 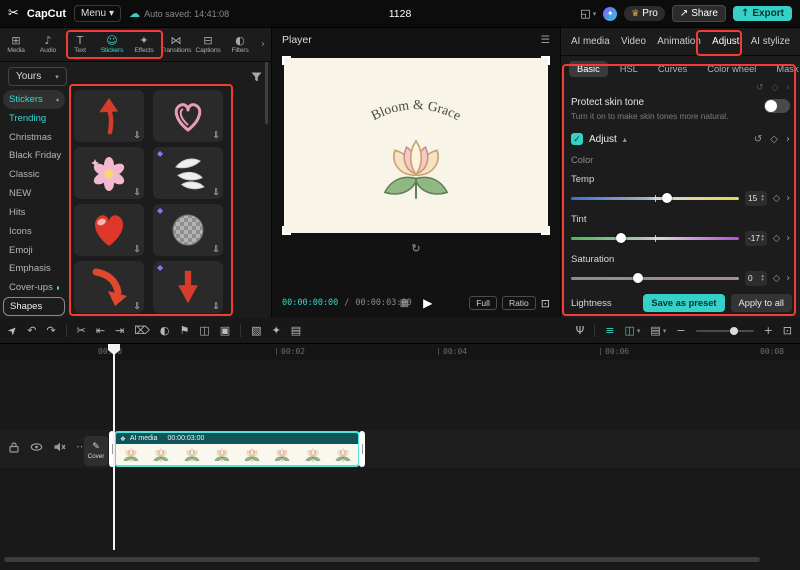 What do you see at coordinates (114, 447) in the screenshot?
I see `playhead` at bounding box center [114, 447].